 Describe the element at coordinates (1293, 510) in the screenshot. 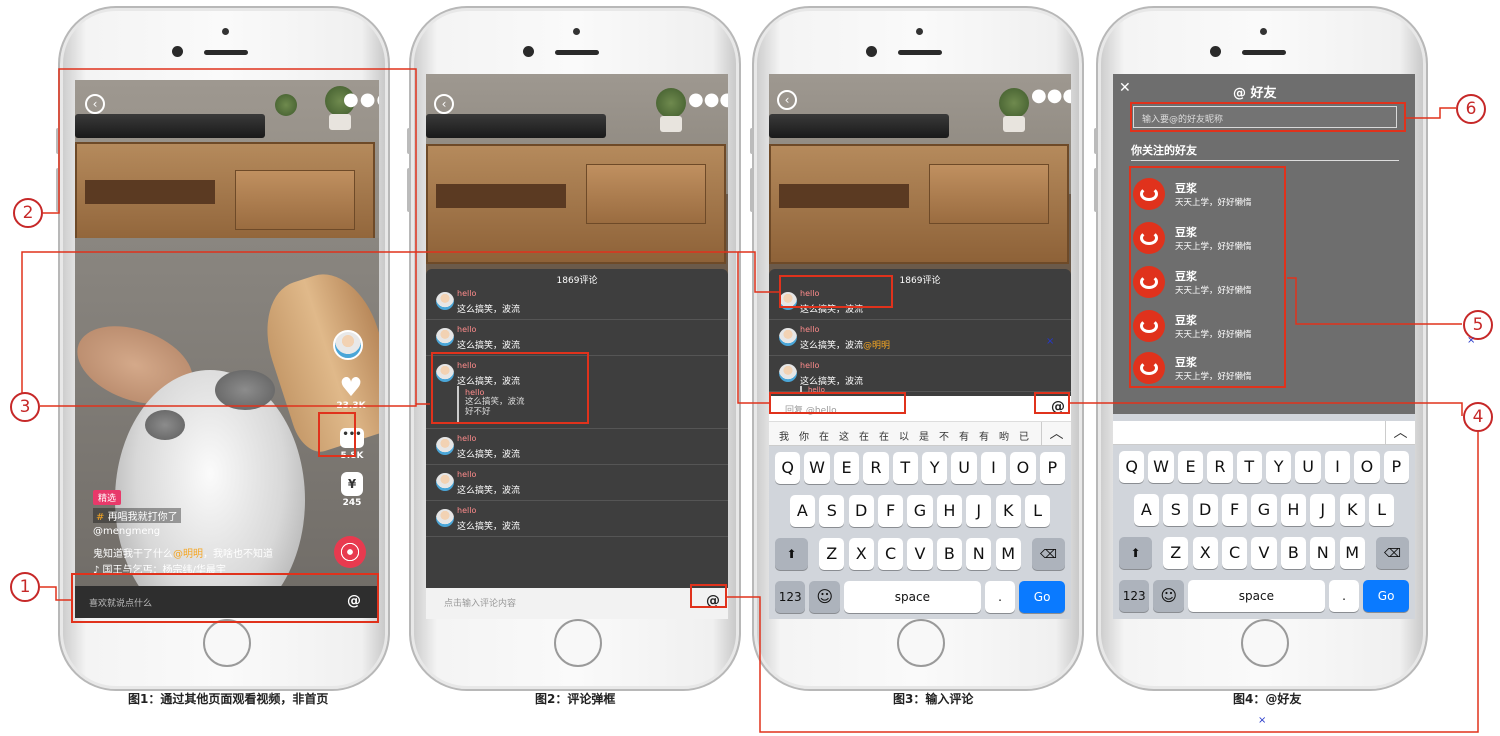

I see `key-h: H` at that location.